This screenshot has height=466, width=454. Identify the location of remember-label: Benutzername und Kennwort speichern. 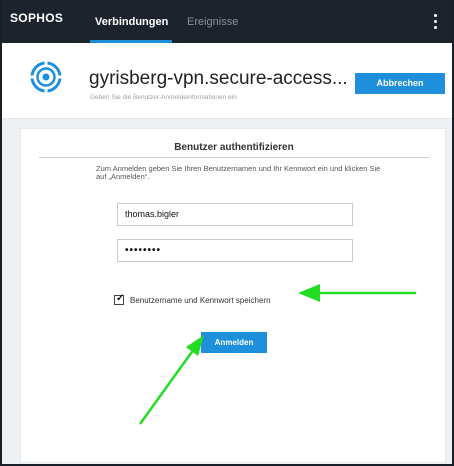
(200, 300).